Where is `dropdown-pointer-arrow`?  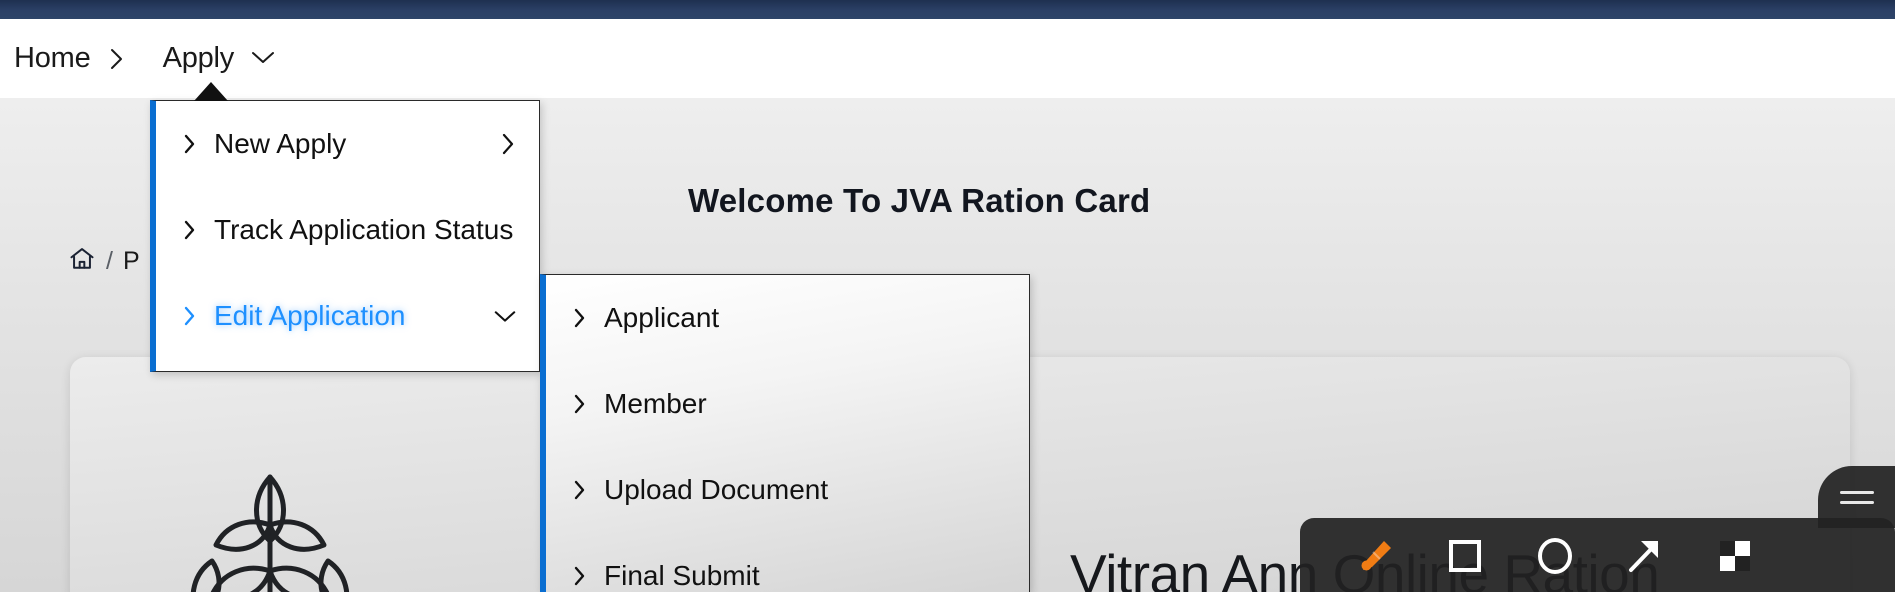
dropdown-pointer-arrow is located at coordinates (211, 91).